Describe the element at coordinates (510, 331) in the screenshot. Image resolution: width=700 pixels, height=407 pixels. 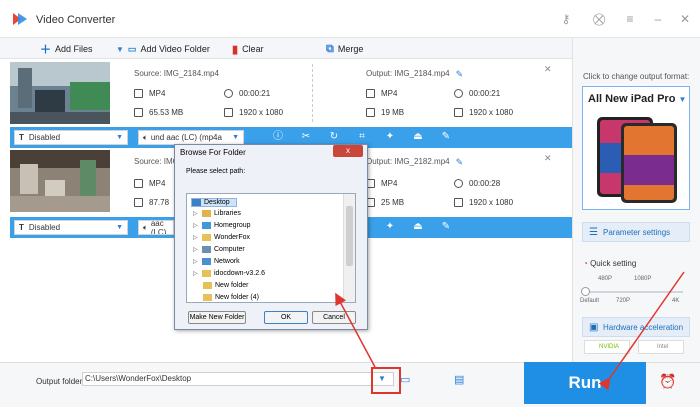
I see `annotation-arrows` at that location.